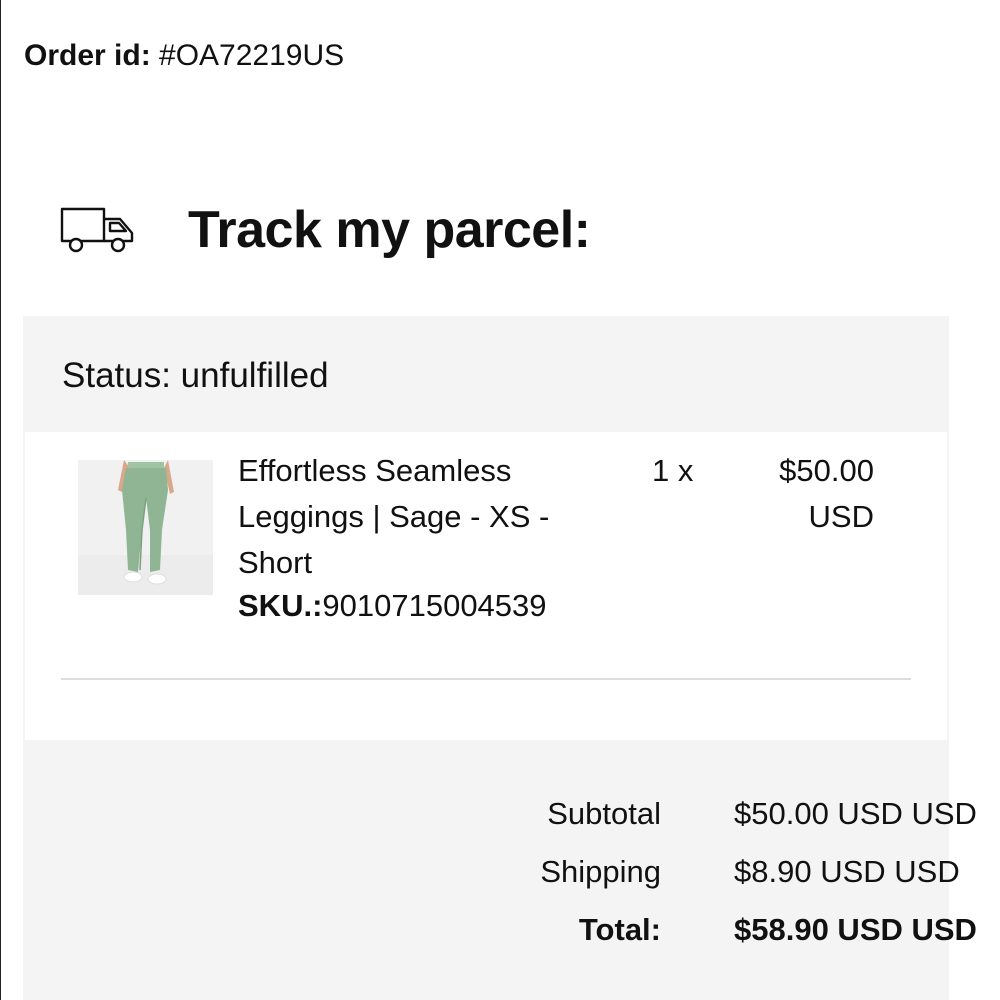 The height and width of the screenshot is (1000, 1000). I want to click on shipping-value: $8.90 USD USD, so click(847, 871).